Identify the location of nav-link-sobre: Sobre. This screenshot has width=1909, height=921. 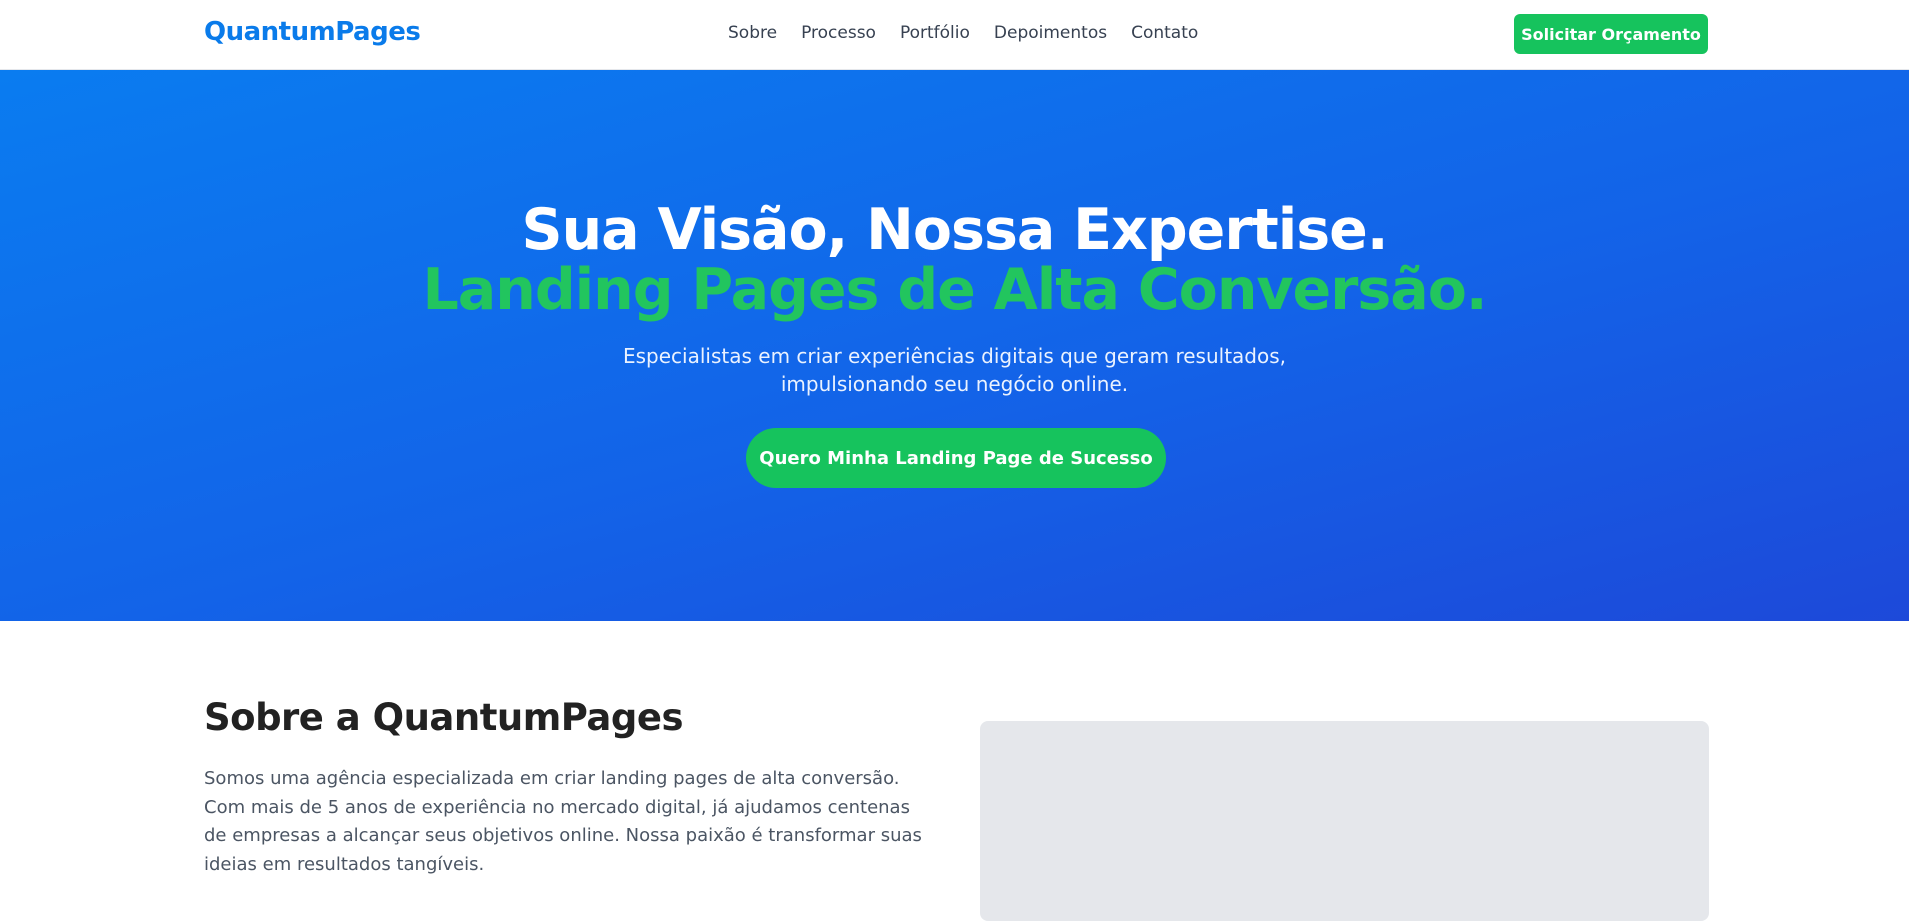
(752, 33).